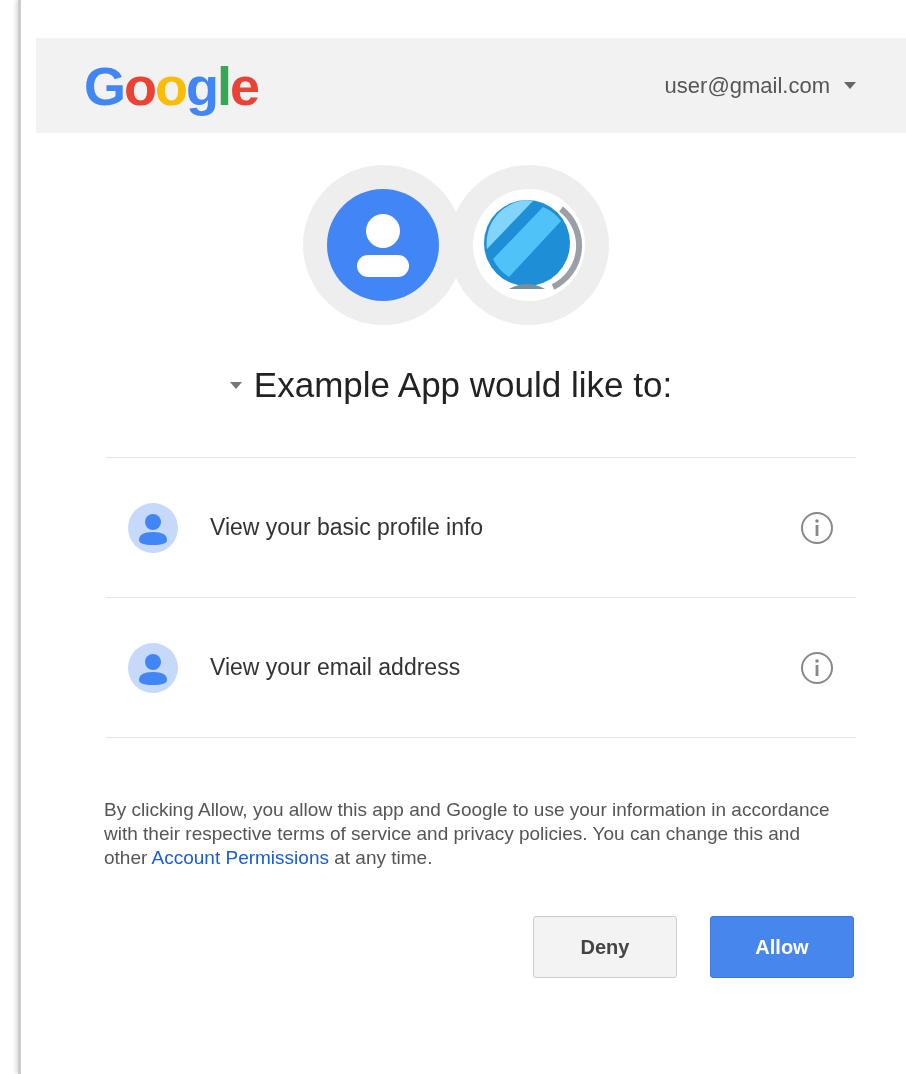 The width and height of the screenshot is (906, 1074). Describe the element at coordinates (760, 85) in the screenshot. I see `account-switcher: user@gmail.com` at that location.